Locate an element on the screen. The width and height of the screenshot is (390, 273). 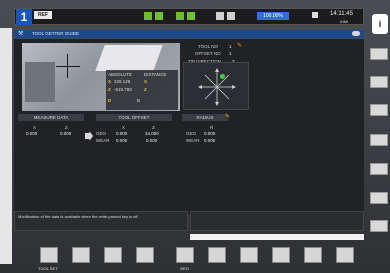
extra-label-right: B is located at coordinates (139, 100).